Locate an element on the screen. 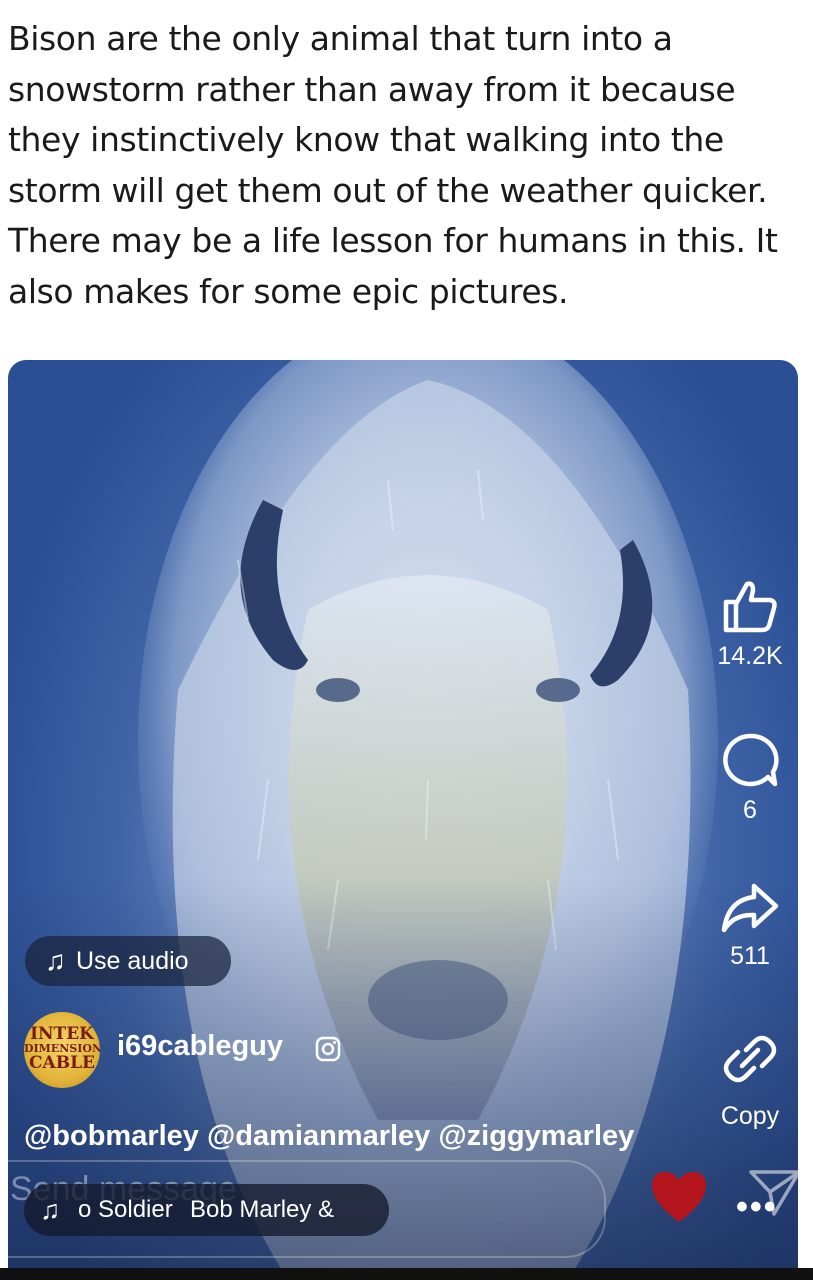 The image size is (813, 1280). comment-button: 6 is located at coordinates (750, 778).